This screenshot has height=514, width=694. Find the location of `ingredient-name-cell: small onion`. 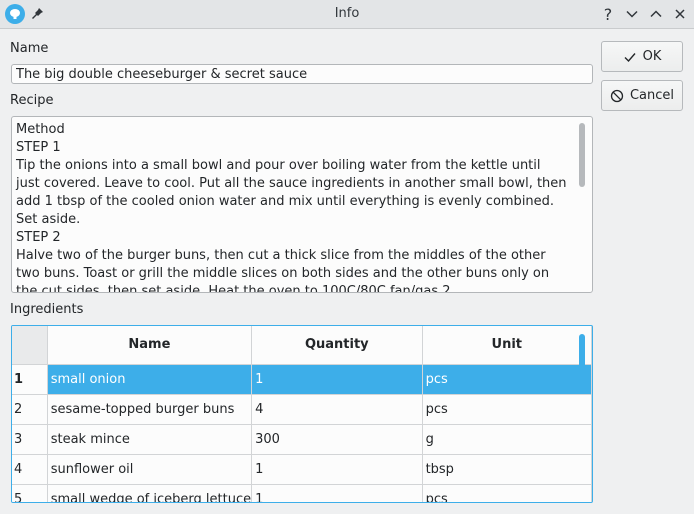

ingredient-name-cell: small onion is located at coordinates (150, 379).